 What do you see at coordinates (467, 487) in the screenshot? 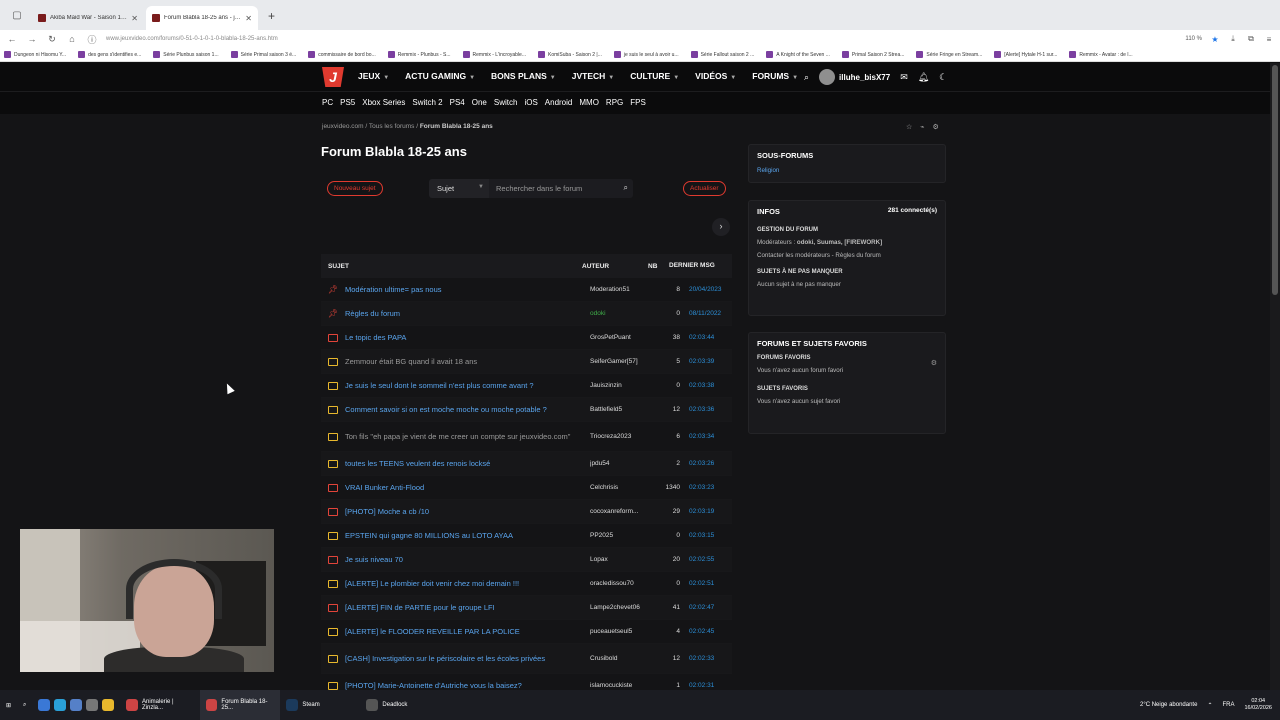
I see `topic-title-link: VRAI Bunker Anti-Flood` at bounding box center [467, 487].